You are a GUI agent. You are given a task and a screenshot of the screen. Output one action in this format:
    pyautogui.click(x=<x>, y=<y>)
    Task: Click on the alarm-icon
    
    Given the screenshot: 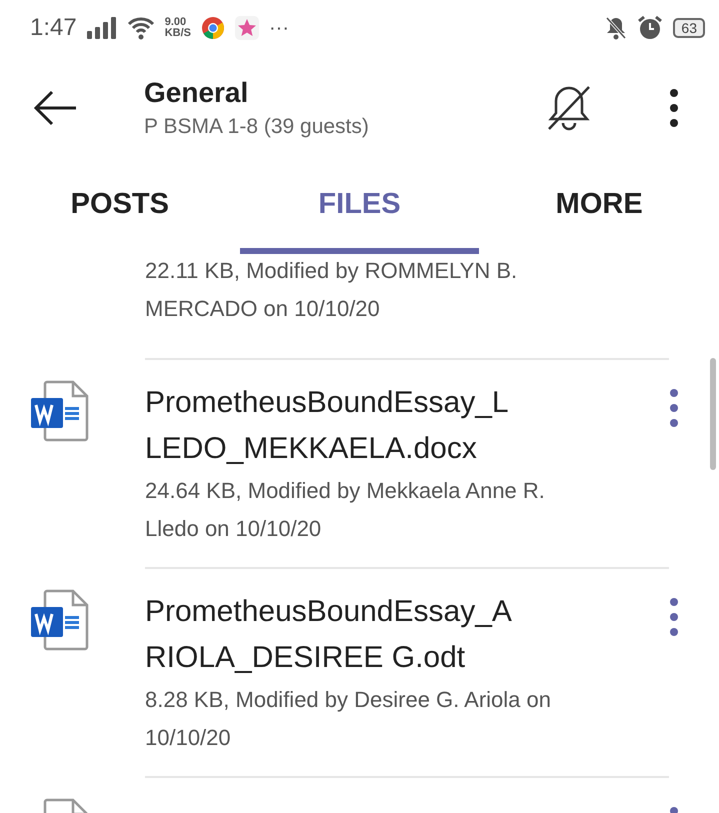 What is the action you would take?
    pyautogui.click(x=650, y=28)
    